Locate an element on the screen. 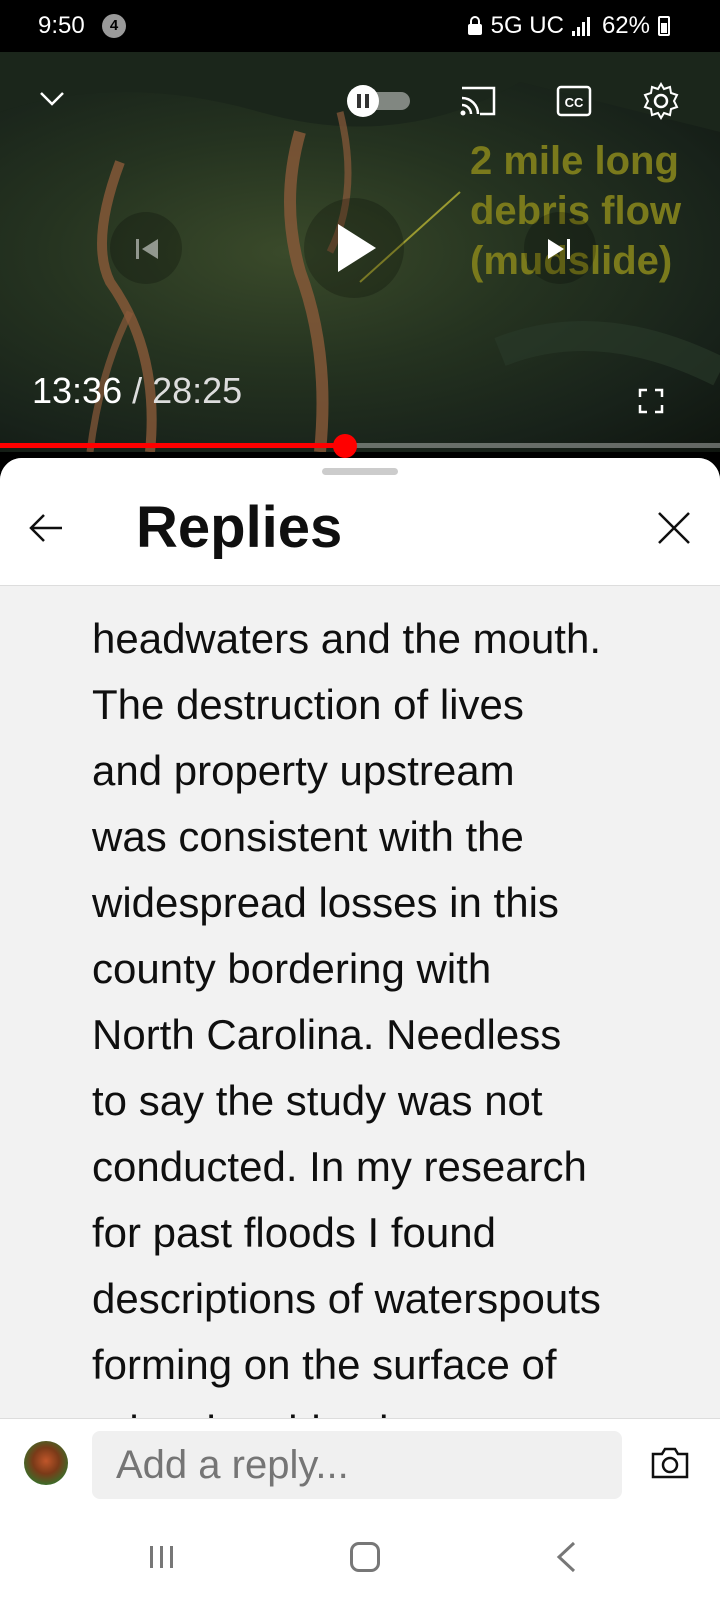 This screenshot has height=1600, width=720. overlay-caption-line: 2 mile long is located at coordinates (574, 161).